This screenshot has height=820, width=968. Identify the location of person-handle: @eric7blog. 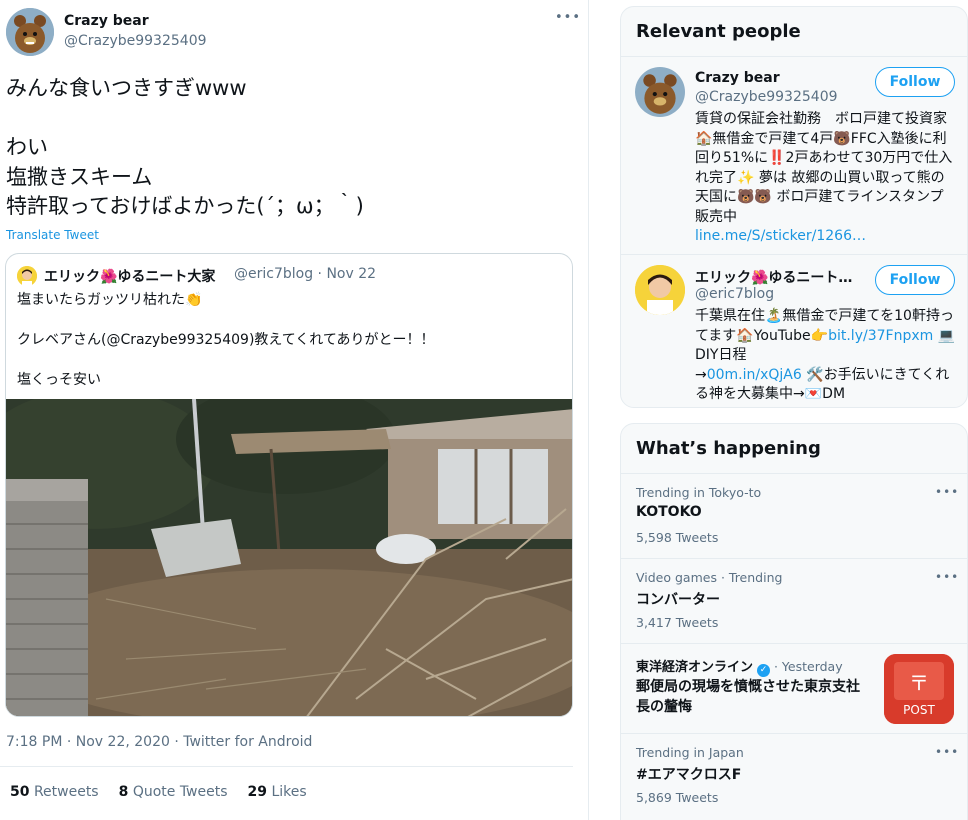
(734, 294).